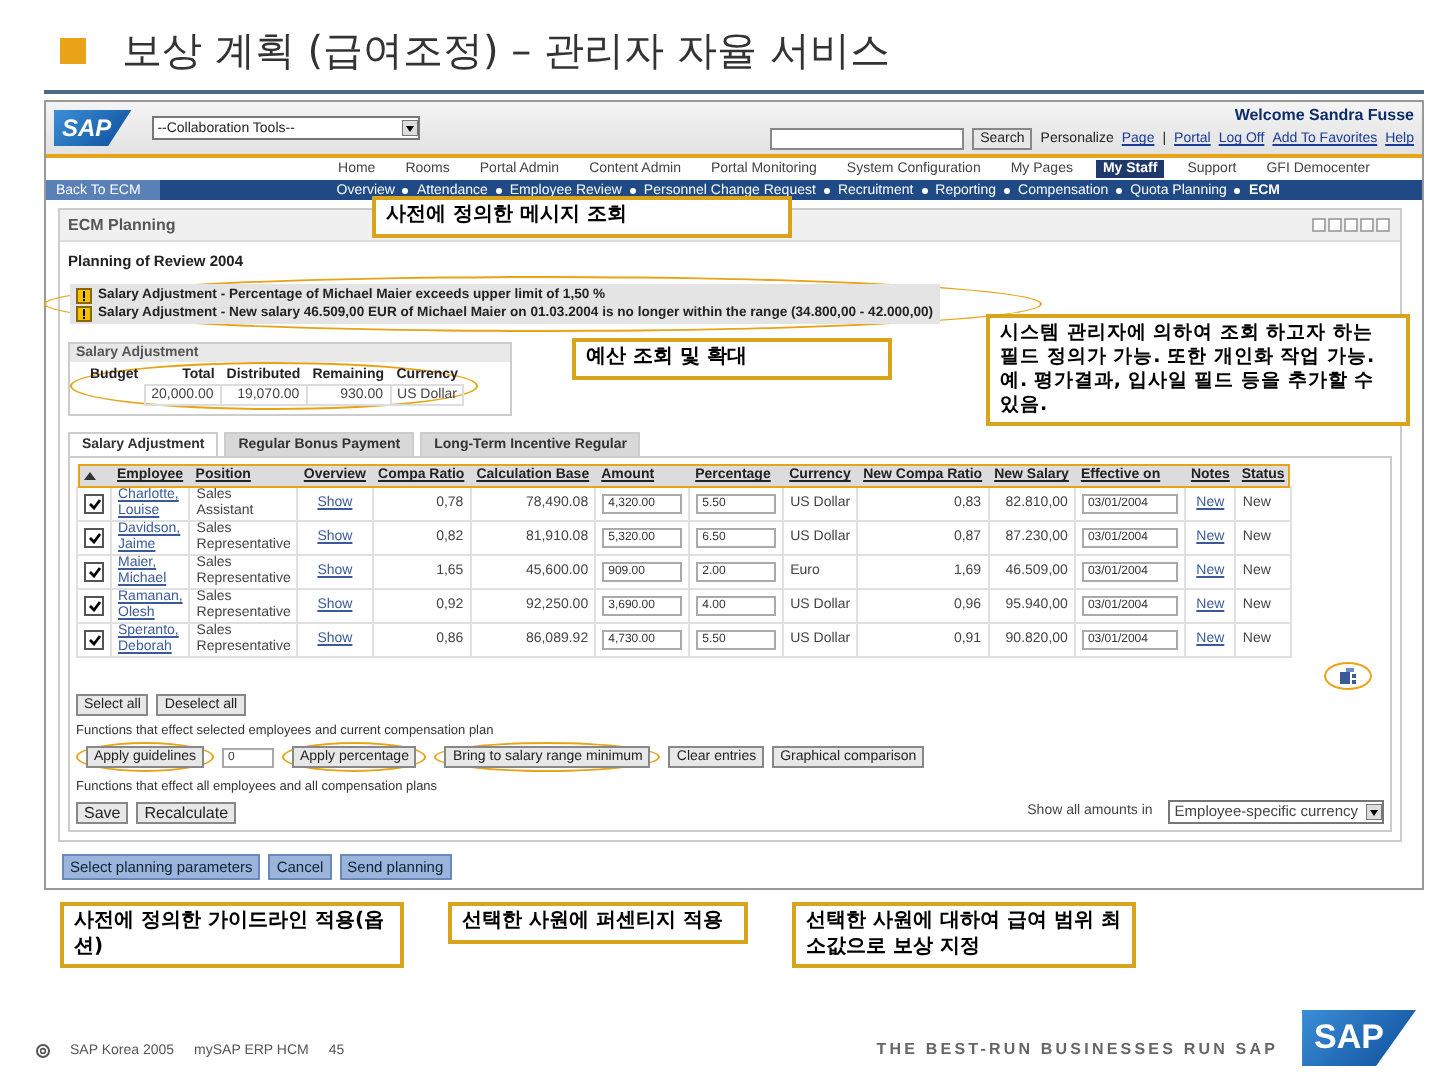 This screenshot has height=1080, width=1440. What do you see at coordinates (582, 216) in the screenshot?
I see `callout-box: 사전에 정의한 메시지 조회` at bounding box center [582, 216].